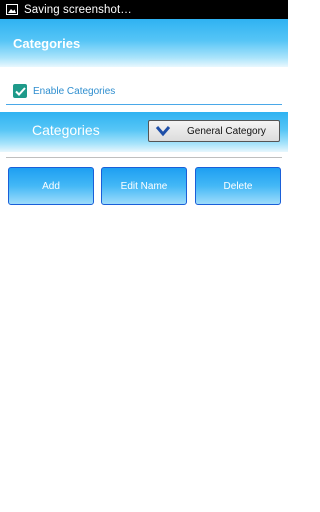  Describe the element at coordinates (47, 43) in the screenshot. I see `page-title: Categories` at that location.